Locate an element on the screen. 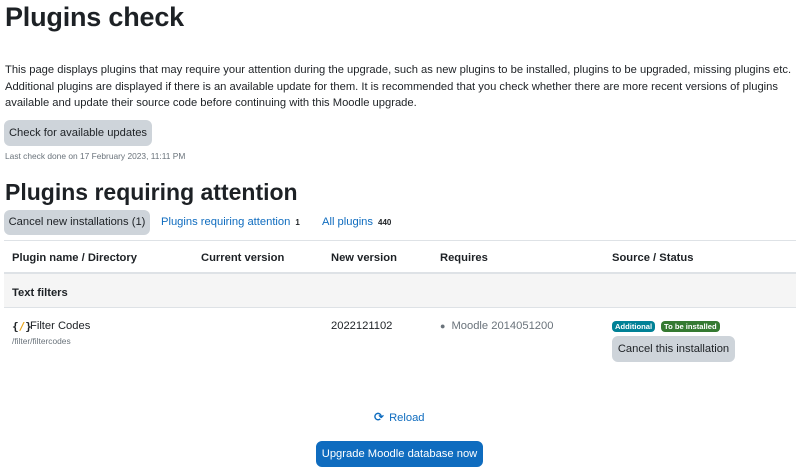 The height and width of the screenshot is (469, 800). plugin-directory: /filter/filtercodes is located at coordinates (41, 341).